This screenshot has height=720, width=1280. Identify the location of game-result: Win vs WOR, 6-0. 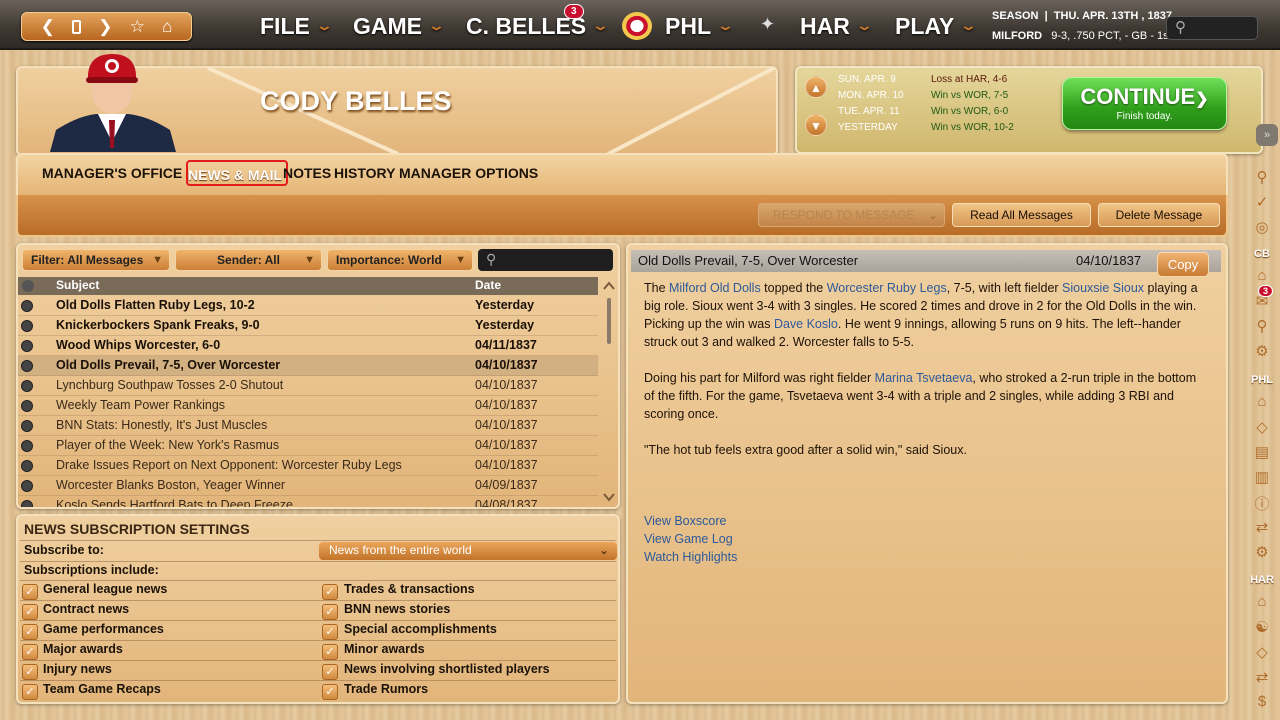
(969, 111).